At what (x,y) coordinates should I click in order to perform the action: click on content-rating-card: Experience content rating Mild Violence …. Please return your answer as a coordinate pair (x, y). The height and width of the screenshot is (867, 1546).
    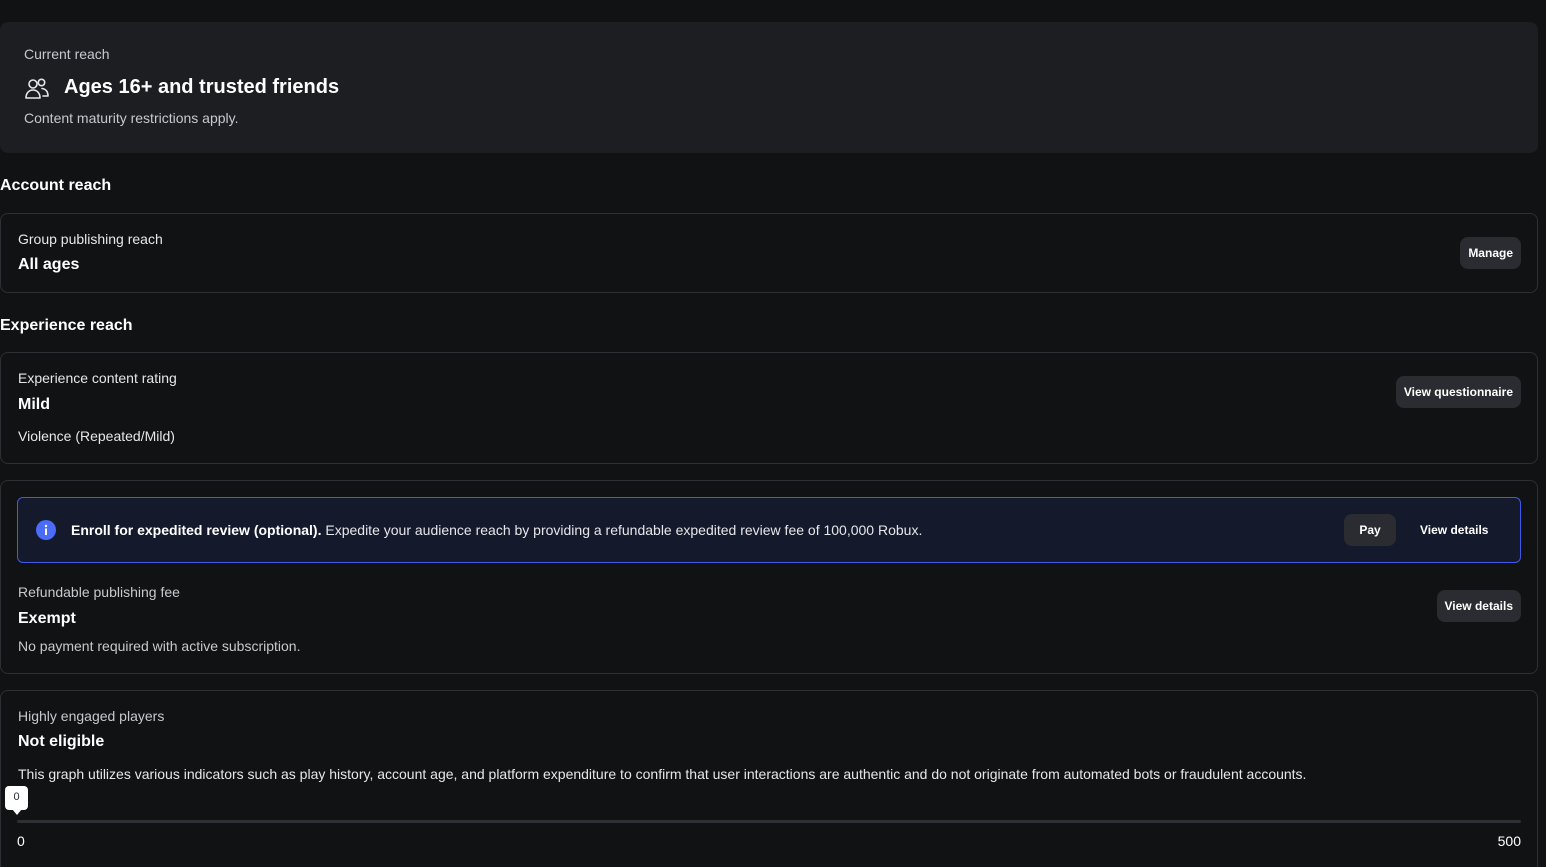
    Looking at the image, I should click on (769, 408).